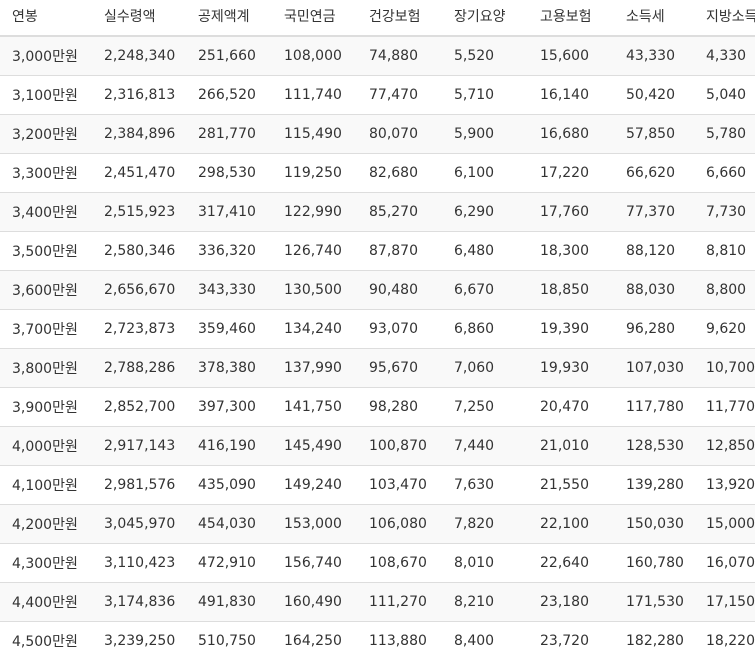  Describe the element at coordinates (46, 55) in the screenshot. I see `cell-annual-salary: 3,000만원` at that location.